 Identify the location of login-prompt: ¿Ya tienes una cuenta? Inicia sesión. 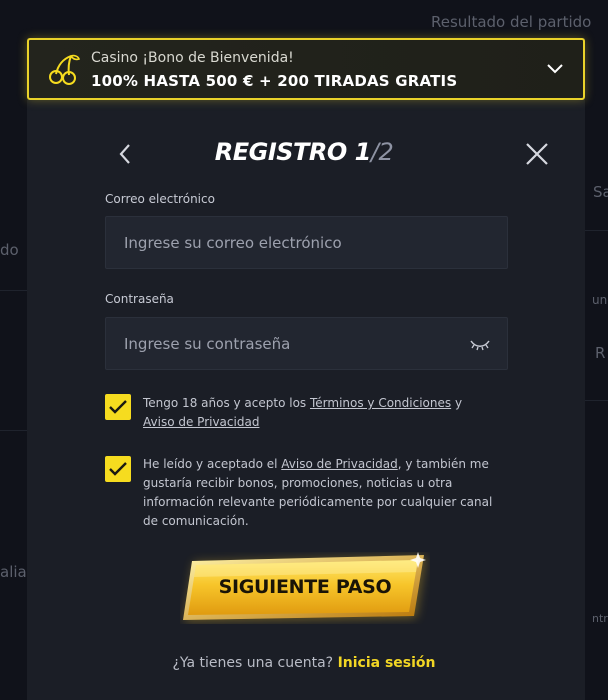
(304, 663).